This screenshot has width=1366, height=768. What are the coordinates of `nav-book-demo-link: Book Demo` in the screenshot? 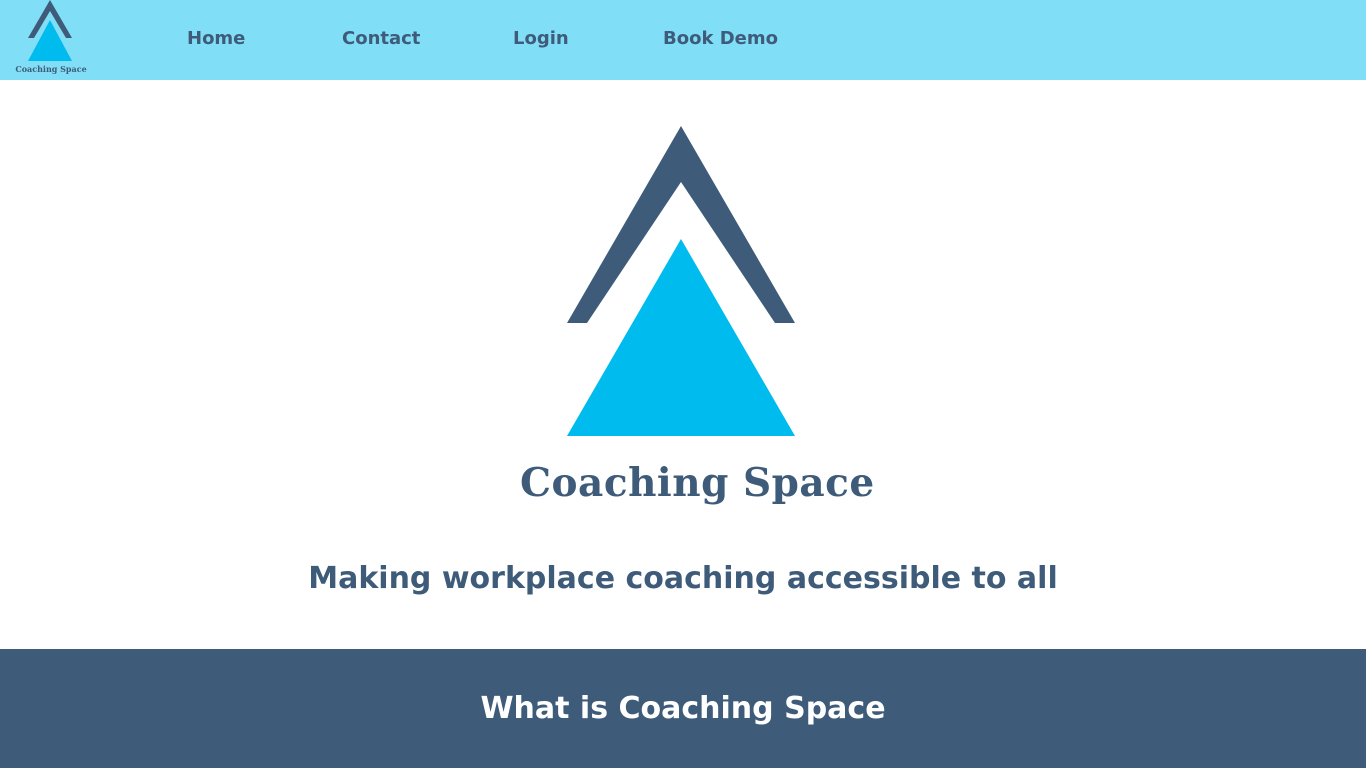 It's located at (720, 39).